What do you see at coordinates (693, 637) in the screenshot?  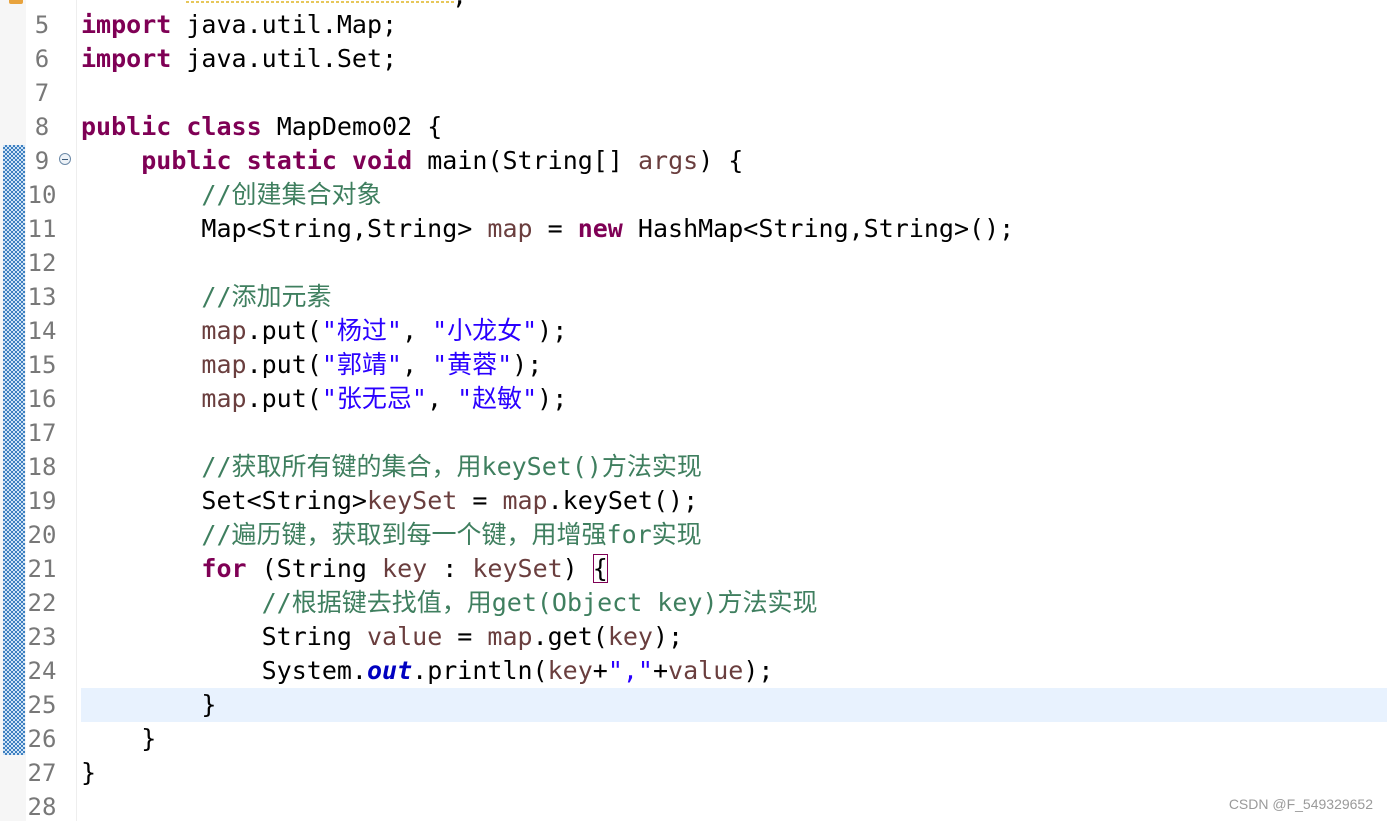 I see `code-line: 23 String value = map.get(key);` at bounding box center [693, 637].